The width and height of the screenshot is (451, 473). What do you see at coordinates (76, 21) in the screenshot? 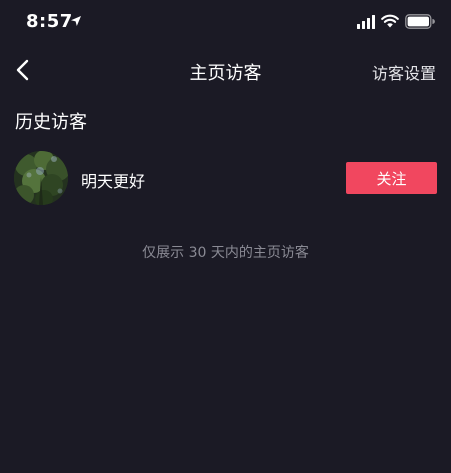
I see `location-arrow-icon` at bounding box center [76, 21].